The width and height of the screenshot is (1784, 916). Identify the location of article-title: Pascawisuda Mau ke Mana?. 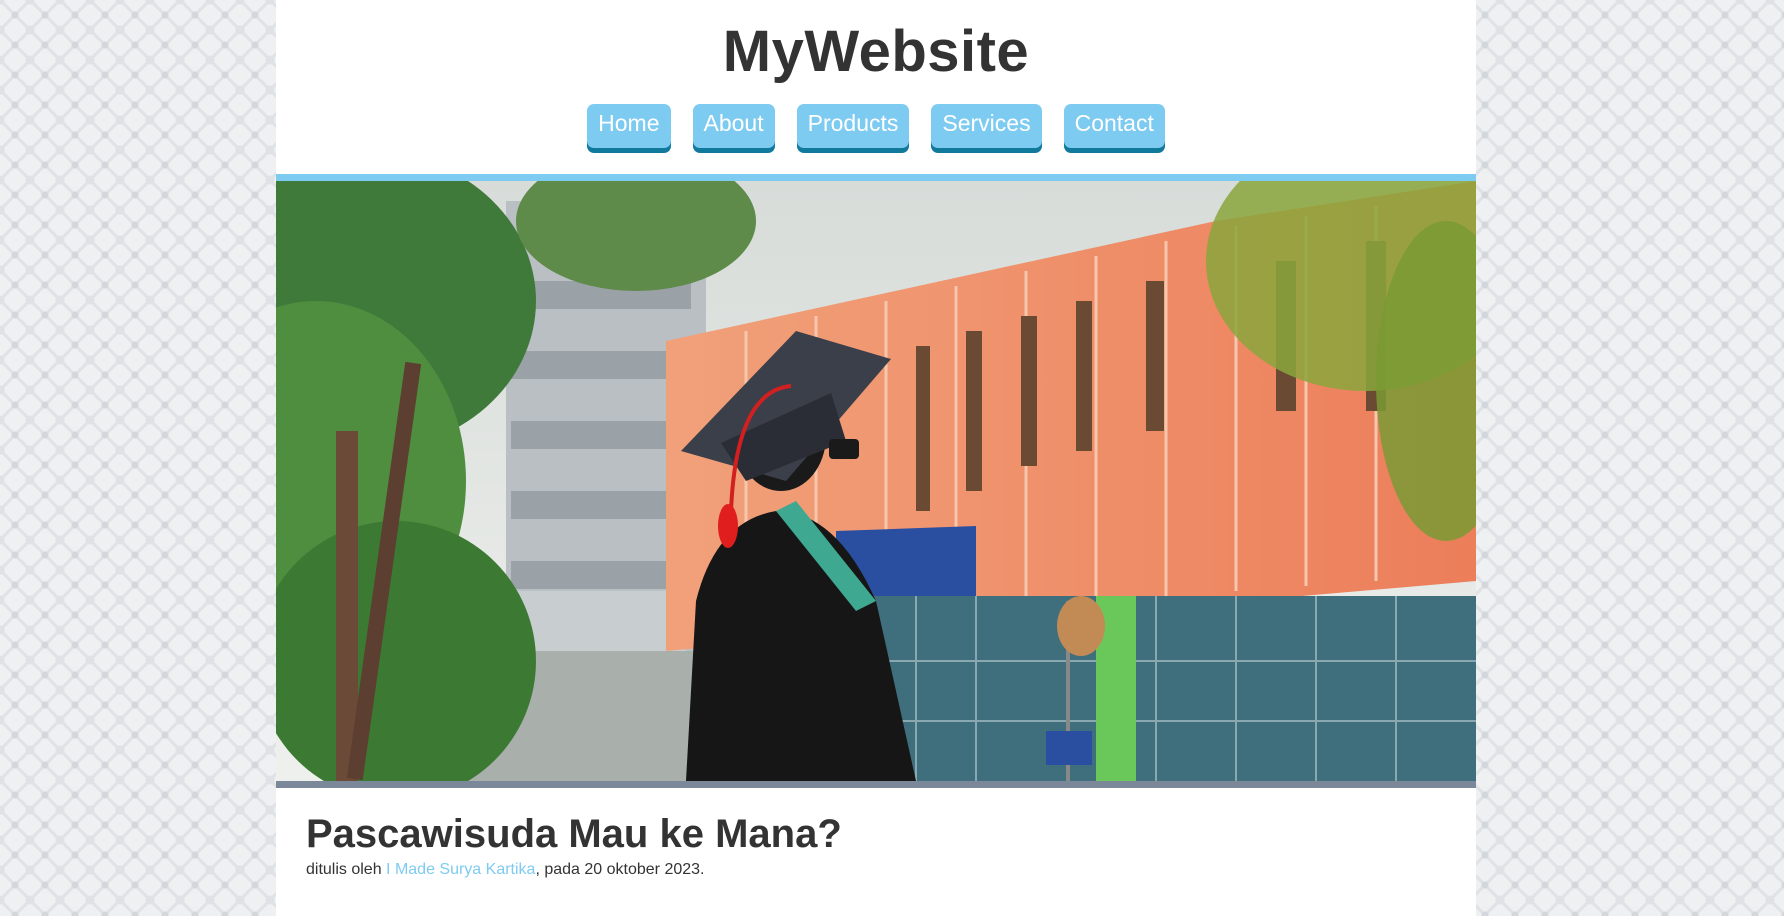
(574, 834).